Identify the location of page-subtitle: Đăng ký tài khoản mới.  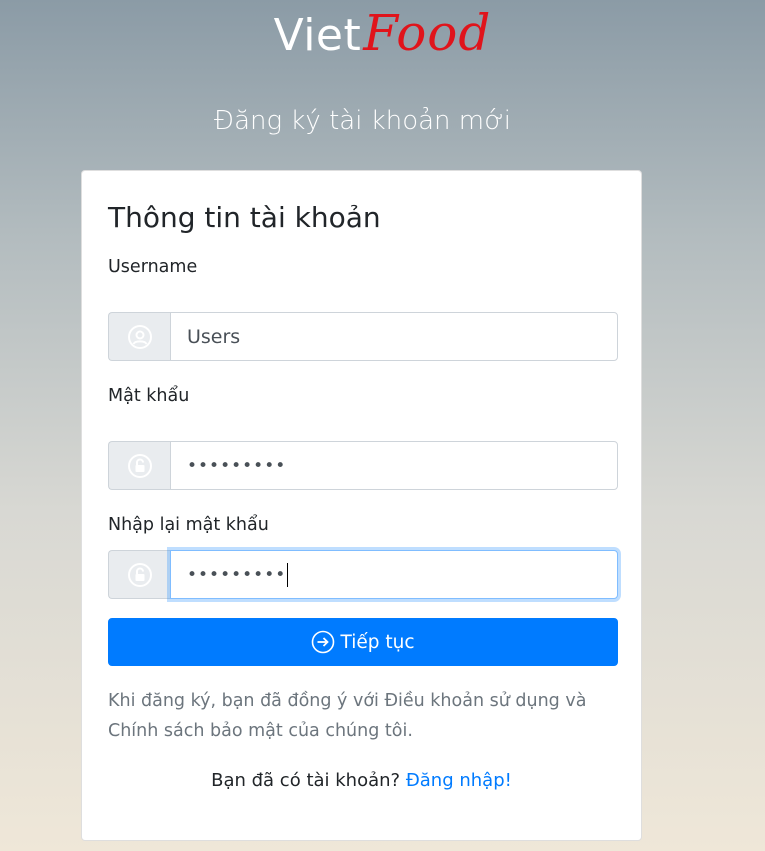
(362, 121).